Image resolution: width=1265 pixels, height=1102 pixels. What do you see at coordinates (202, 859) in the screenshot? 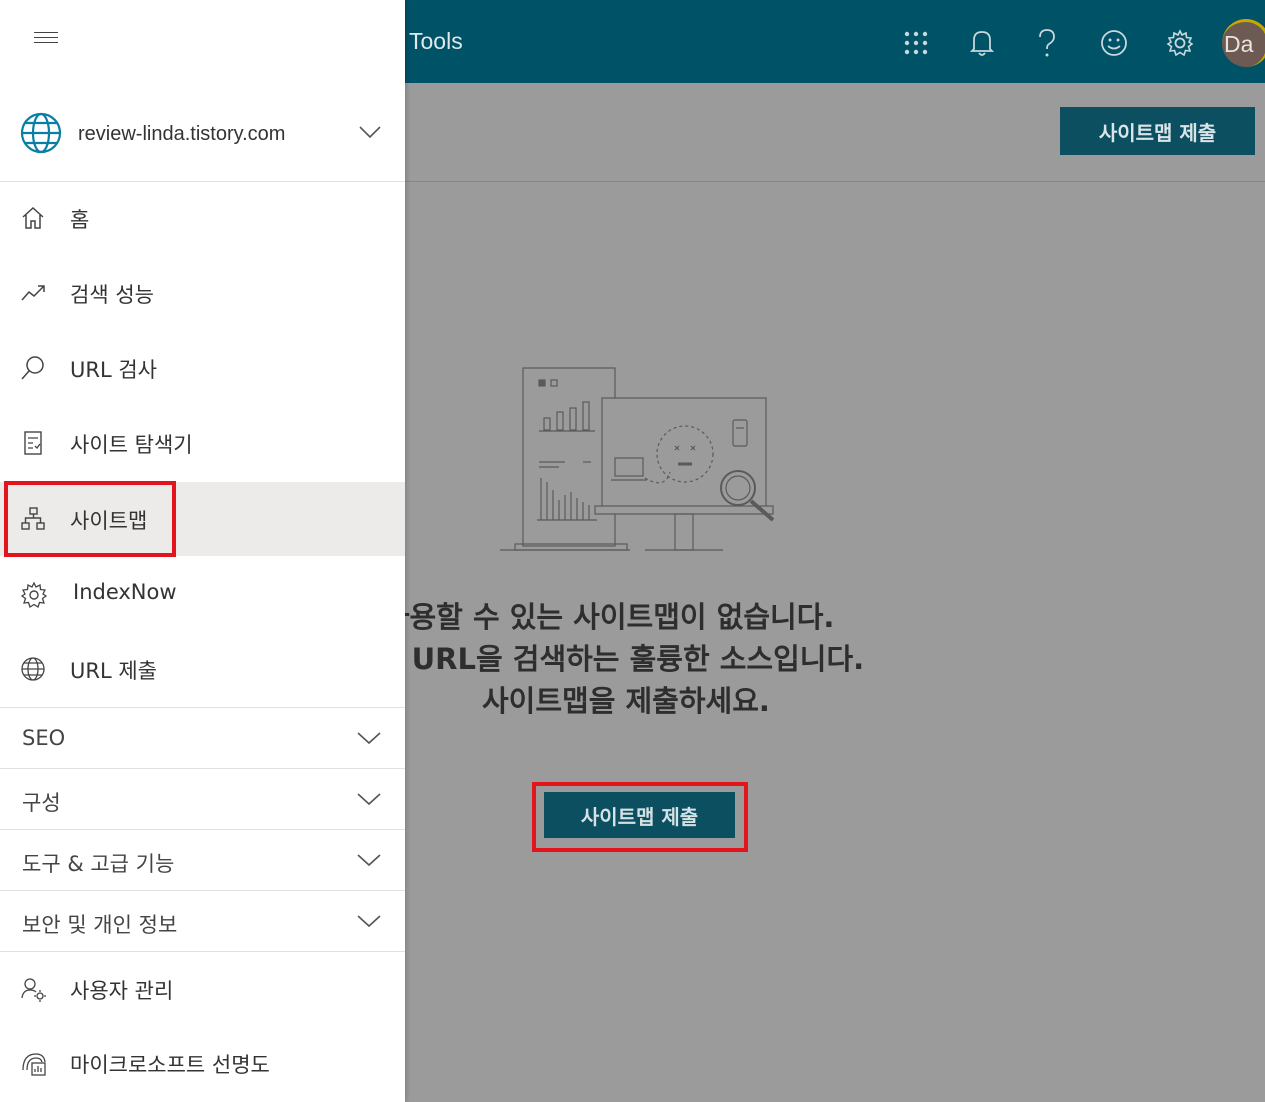
I see `section-tools-advanced: 도구 & 고급 기능` at bounding box center [202, 859].